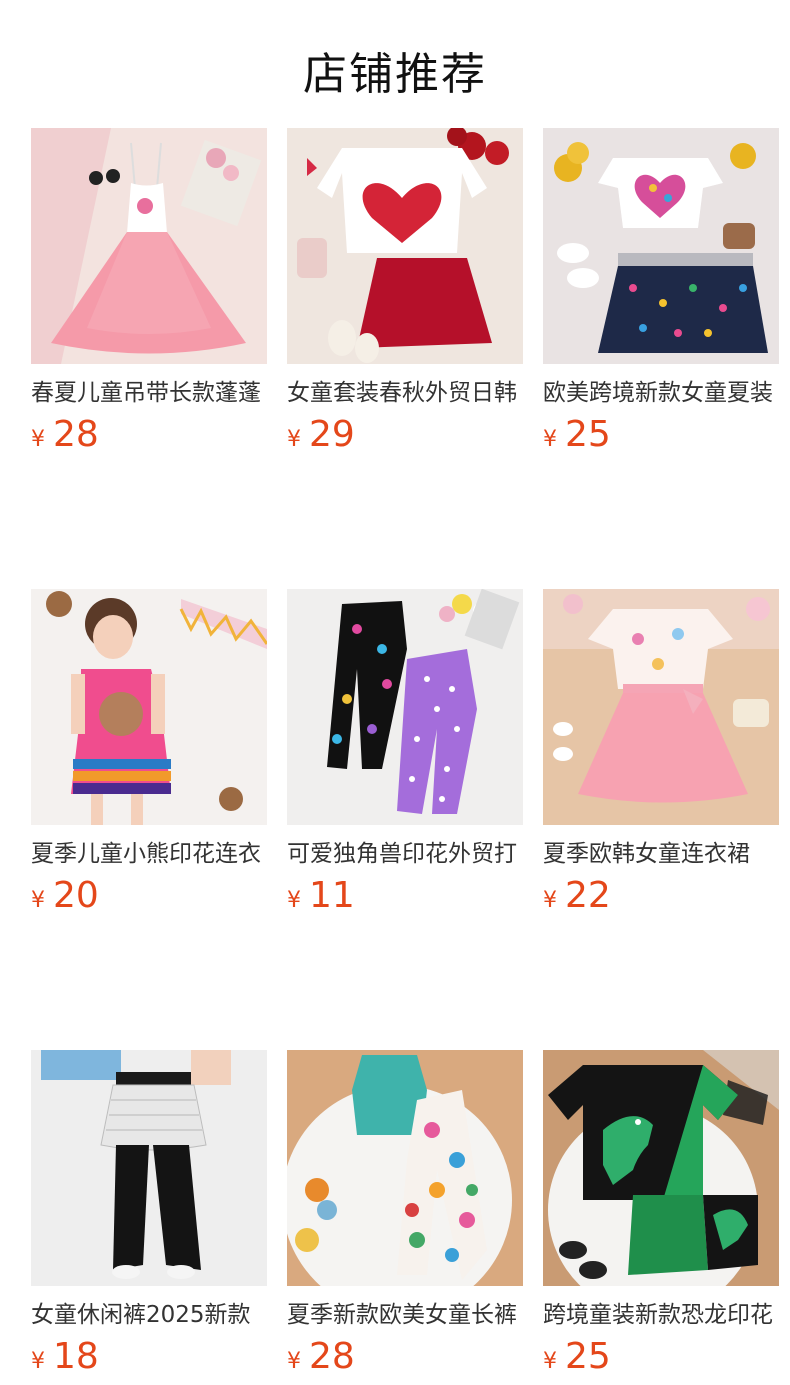 The height and width of the screenshot is (1385, 790). What do you see at coordinates (661, 393) in the screenshot?
I see `product-title: 欧美跨境新款女童夏装` at bounding box center [661, 393].